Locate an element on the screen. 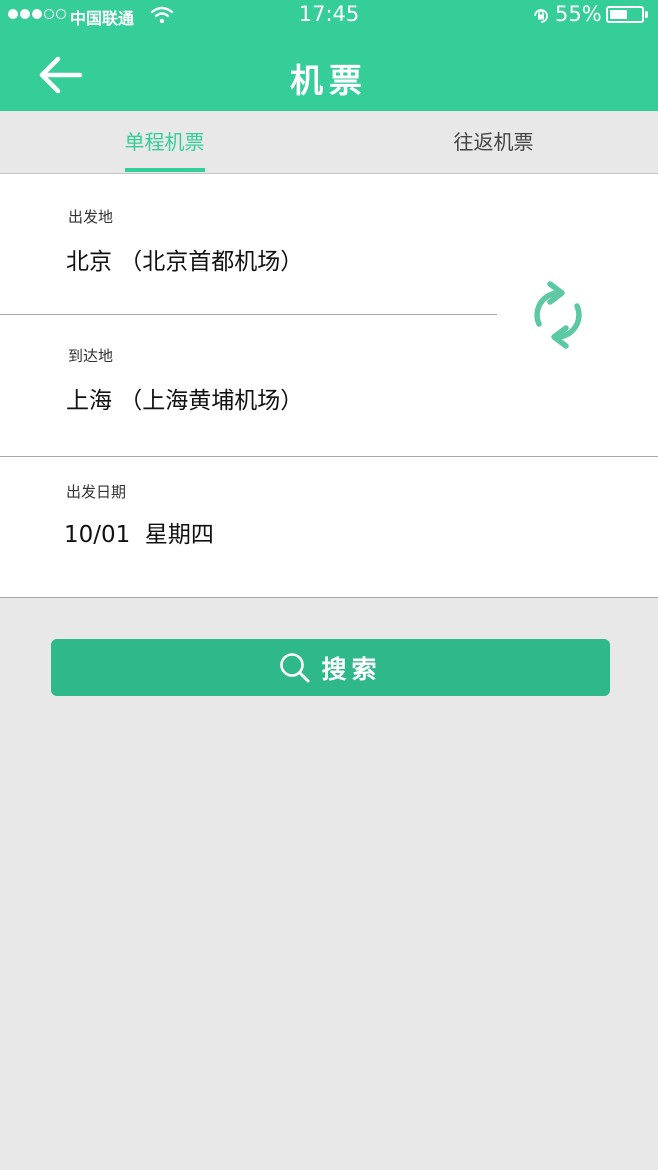 This screenshot has width=658, height=1170. swap-refresh-icon is located at coordinates (558, 315).